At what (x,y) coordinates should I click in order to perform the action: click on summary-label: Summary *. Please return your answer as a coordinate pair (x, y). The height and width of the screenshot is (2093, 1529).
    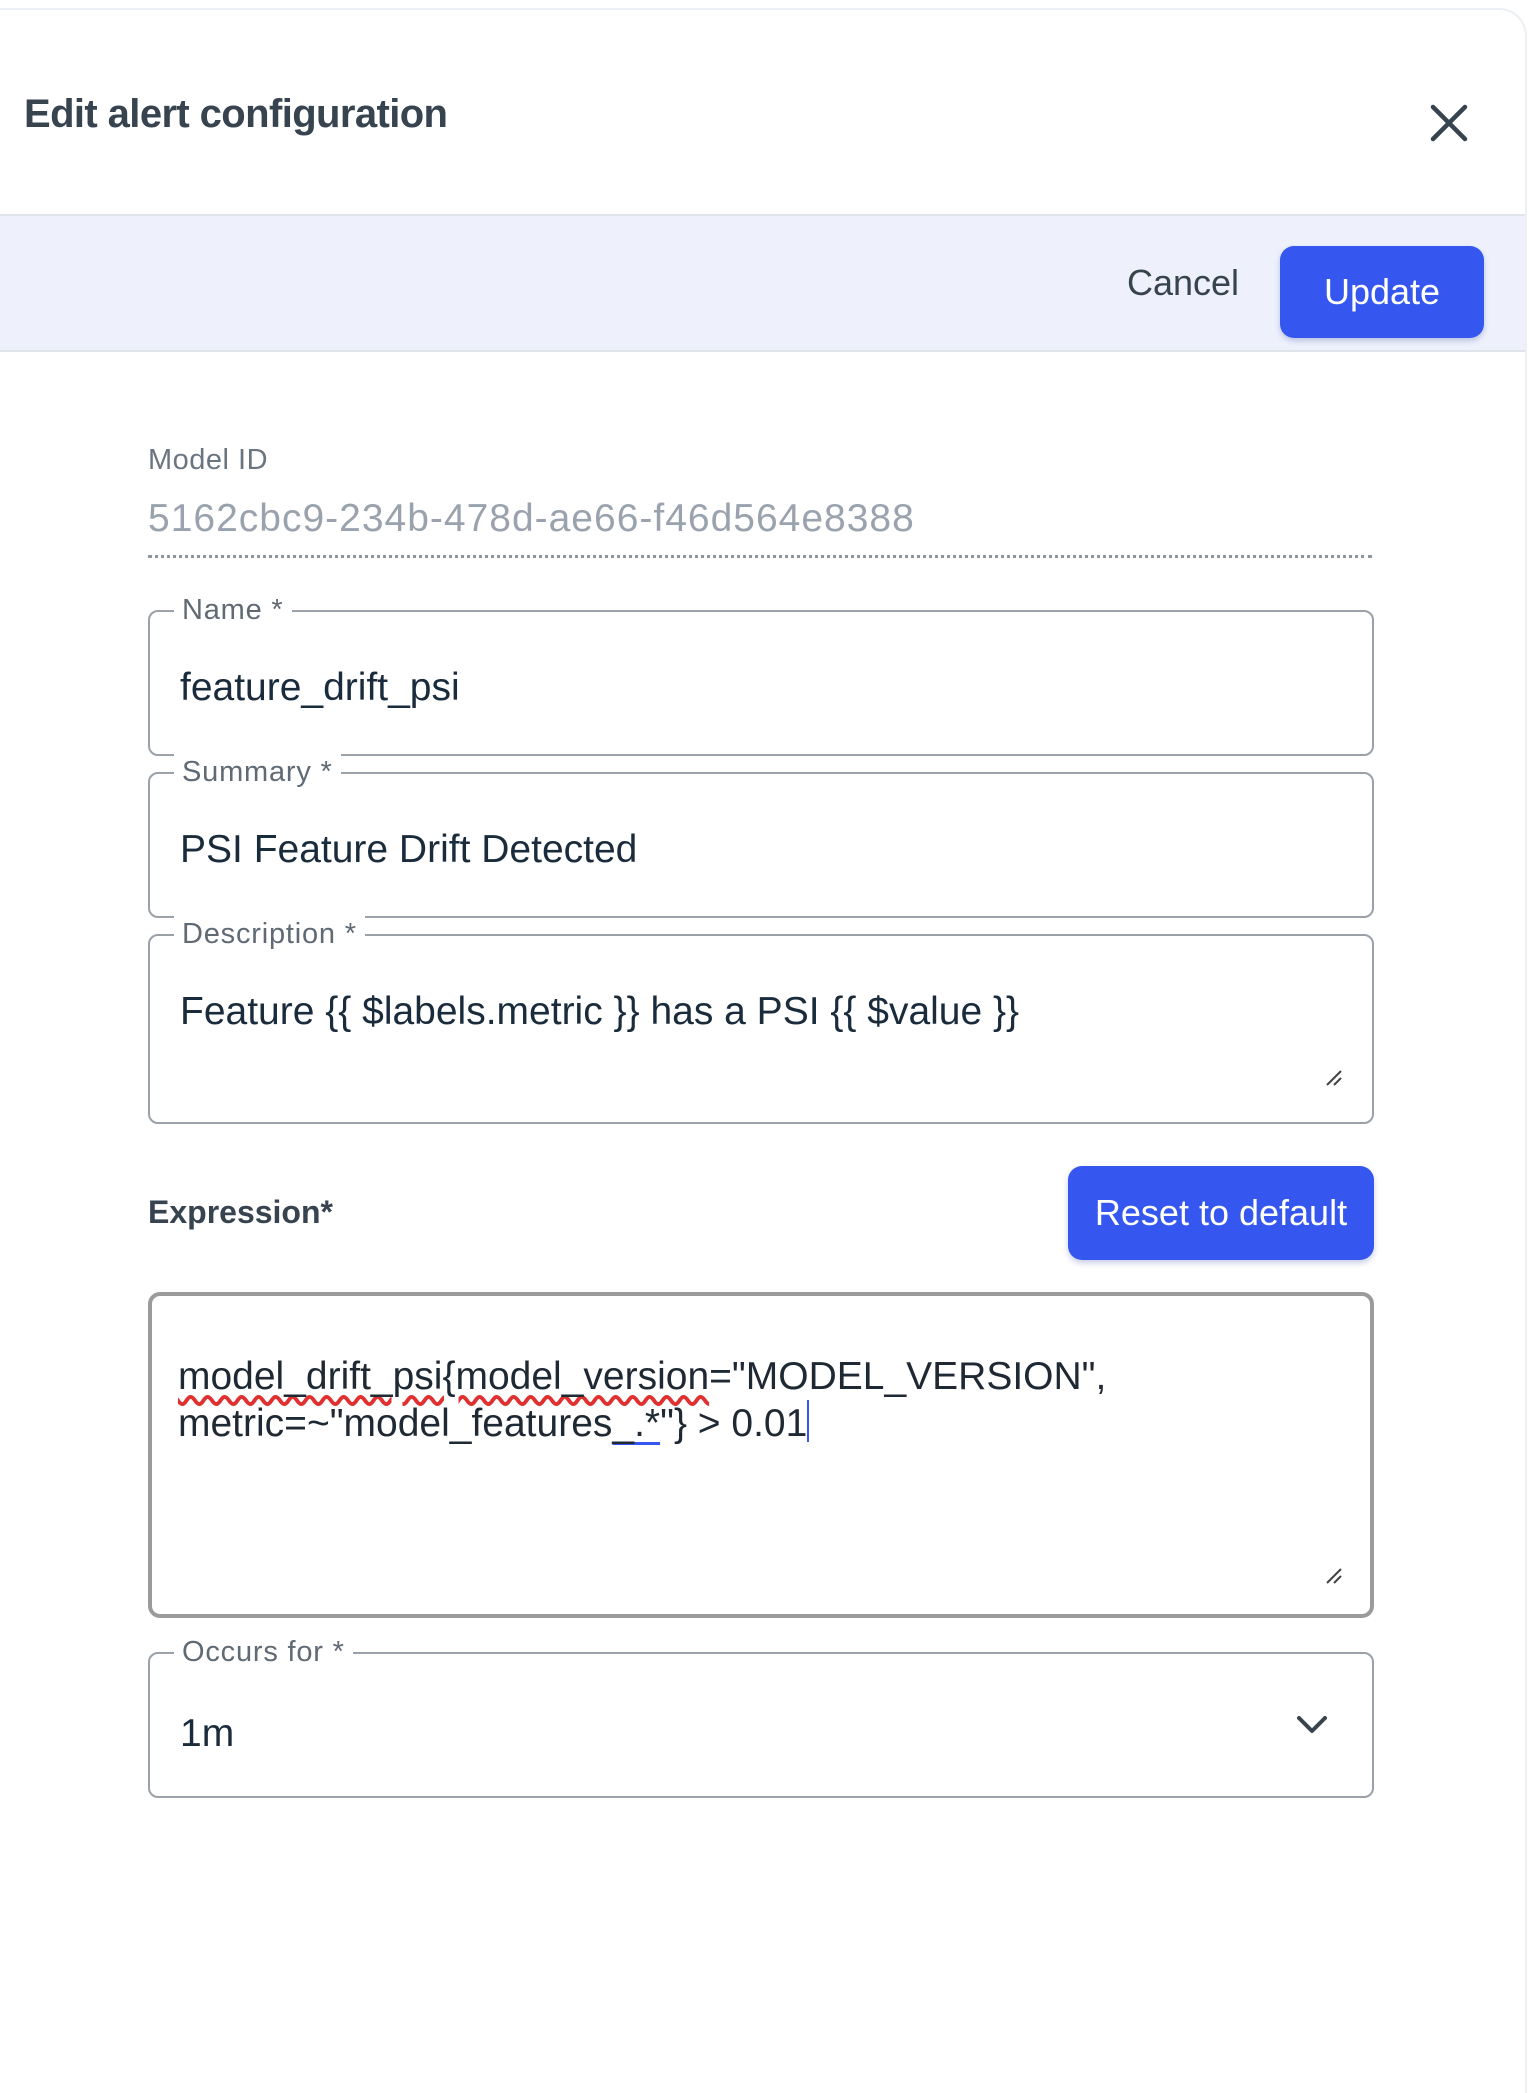
    Looking at the image, I should click on (257, 772).